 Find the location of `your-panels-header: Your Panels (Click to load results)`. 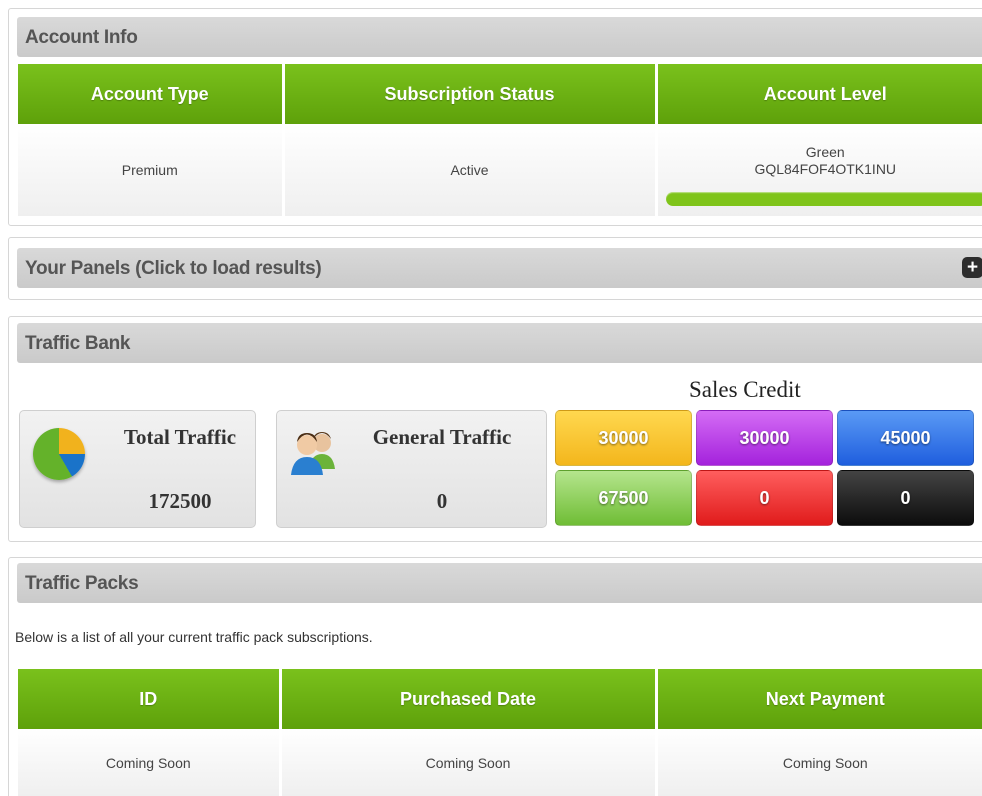

your-panels-header: Your Panels (Click to load results) is located at coordinates (499, 268).